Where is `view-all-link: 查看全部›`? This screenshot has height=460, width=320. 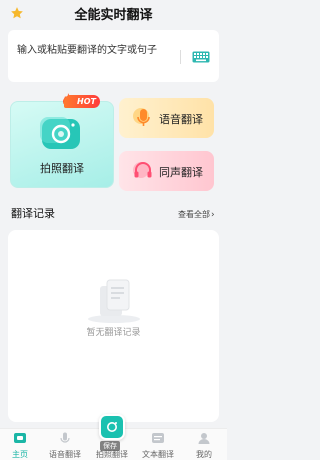 view-all-link: 查看全部› is located at coordinates (196, 214).